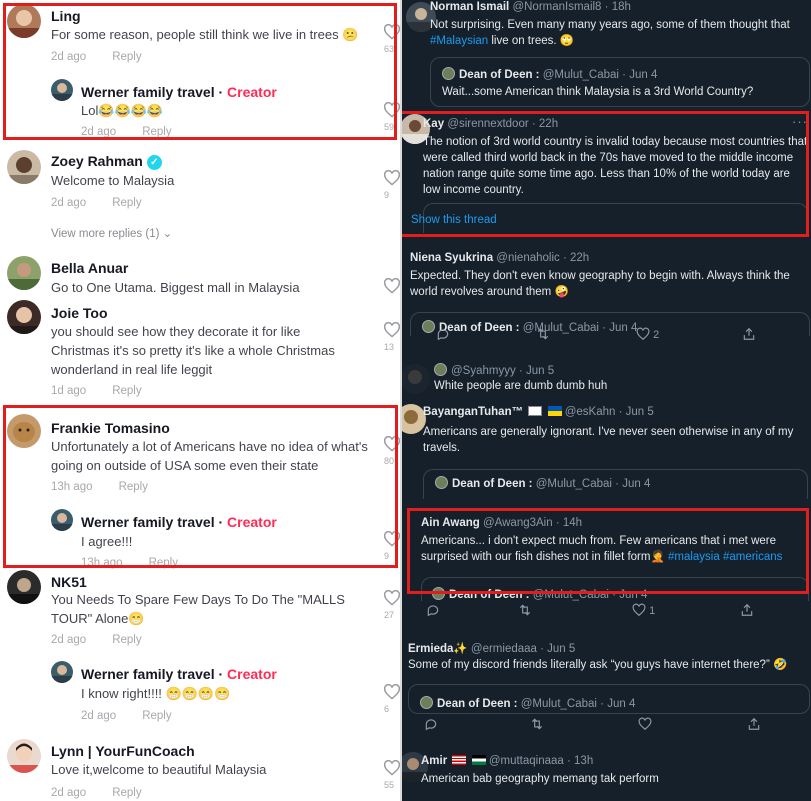 The width and height of the screenshot is (811, 801). Describe the element at coordinates (652, 611) in the screenshot. I see `like-count: 1` at that location.